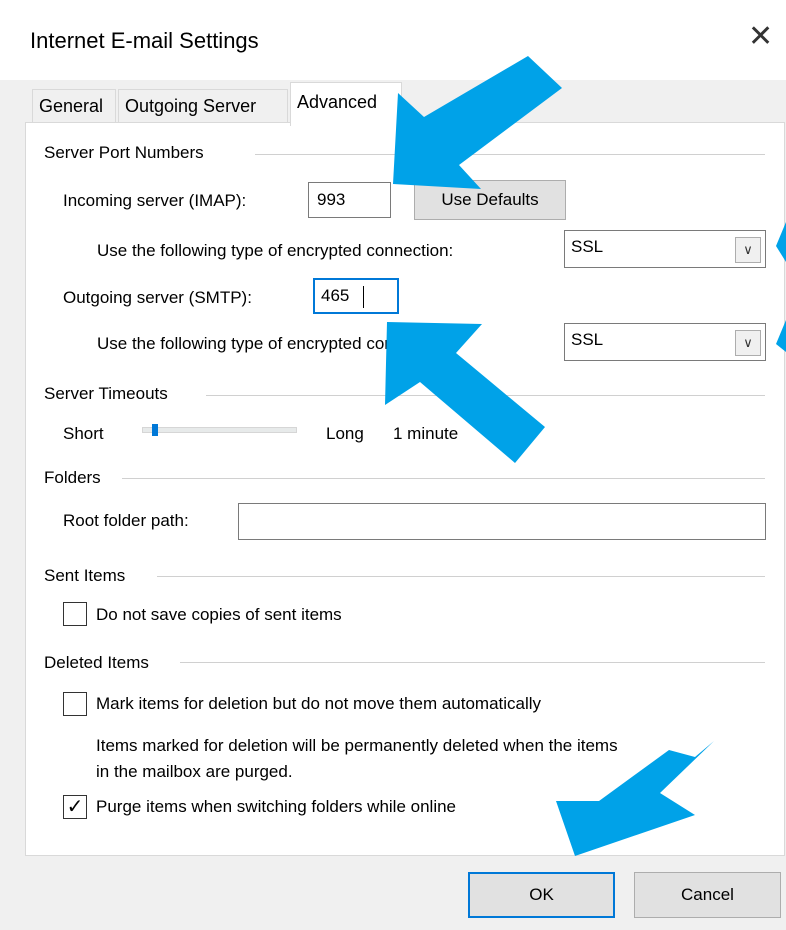  I want to click on use-defaults-button: Use Defaults, so click(490, 200).